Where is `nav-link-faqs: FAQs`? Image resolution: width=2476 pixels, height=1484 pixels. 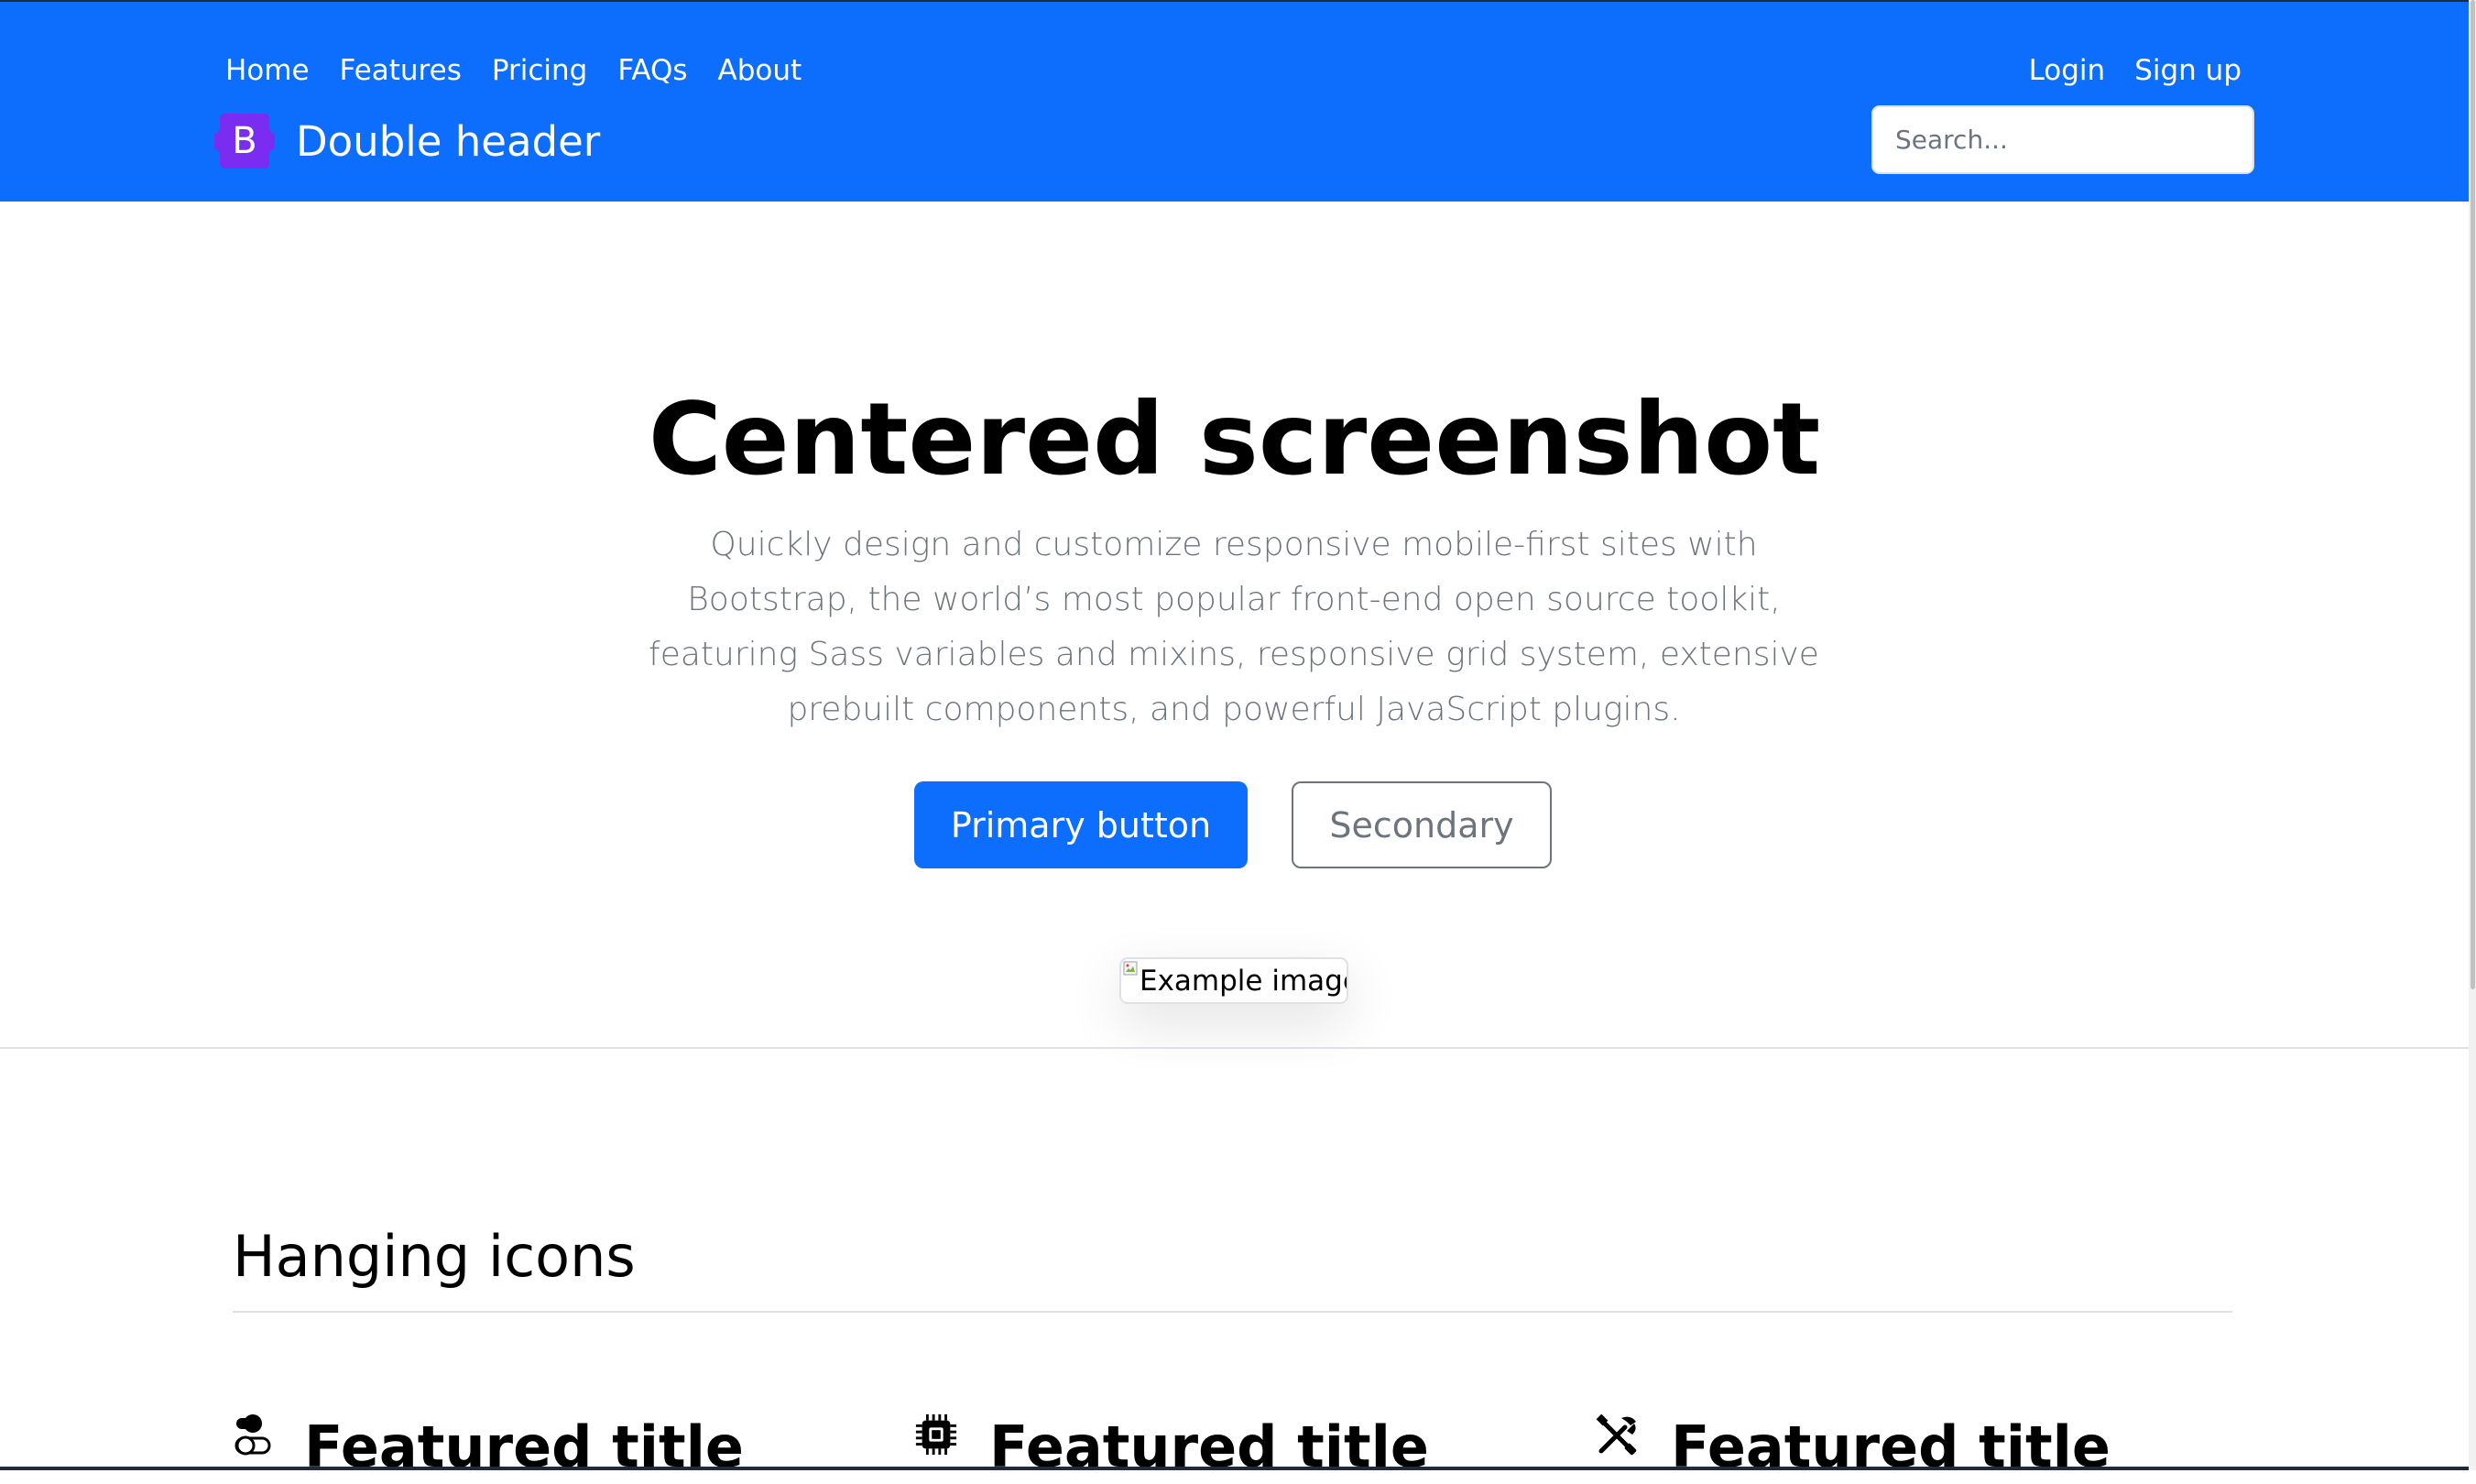 nav-link-faqs: FAQs is located at coordinates (652, 70).